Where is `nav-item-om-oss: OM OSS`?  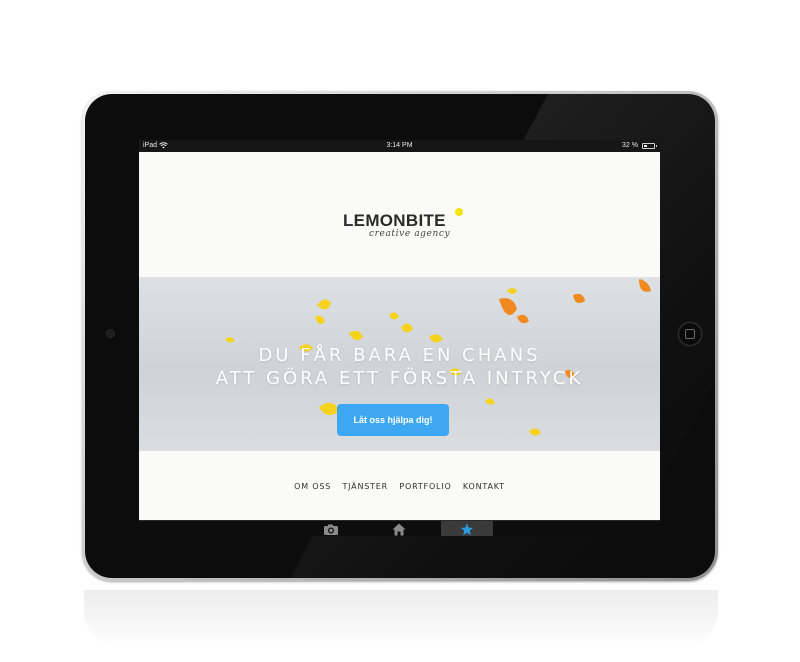
nav-item-om-oss: OM OSS is located at coordinates (312, 486).